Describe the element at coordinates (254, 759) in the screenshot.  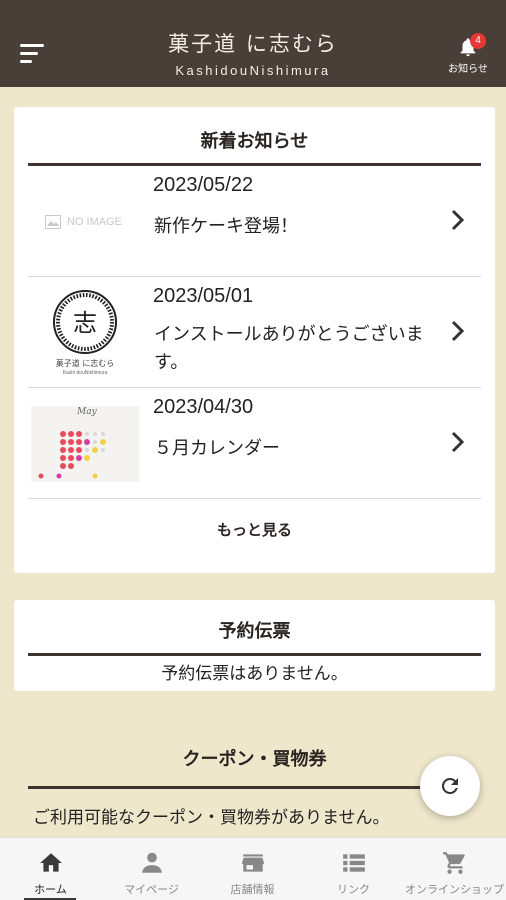
I see `coupon-section-title: クーポン・買物券` at that location.